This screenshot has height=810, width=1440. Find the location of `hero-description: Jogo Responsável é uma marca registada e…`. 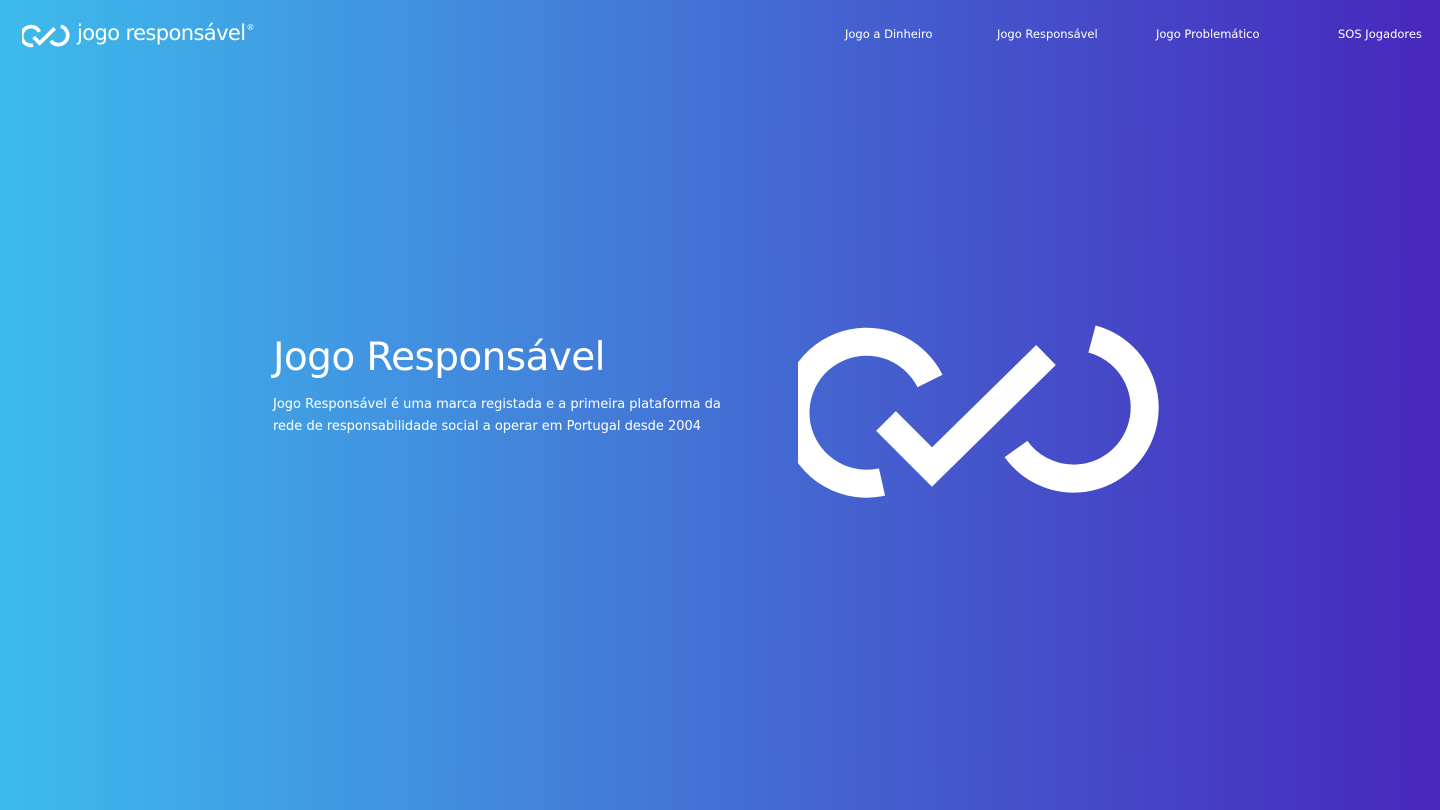

hero-description: Jogo Responsável é uma marca registada e… is located at coordinates (497, 415).